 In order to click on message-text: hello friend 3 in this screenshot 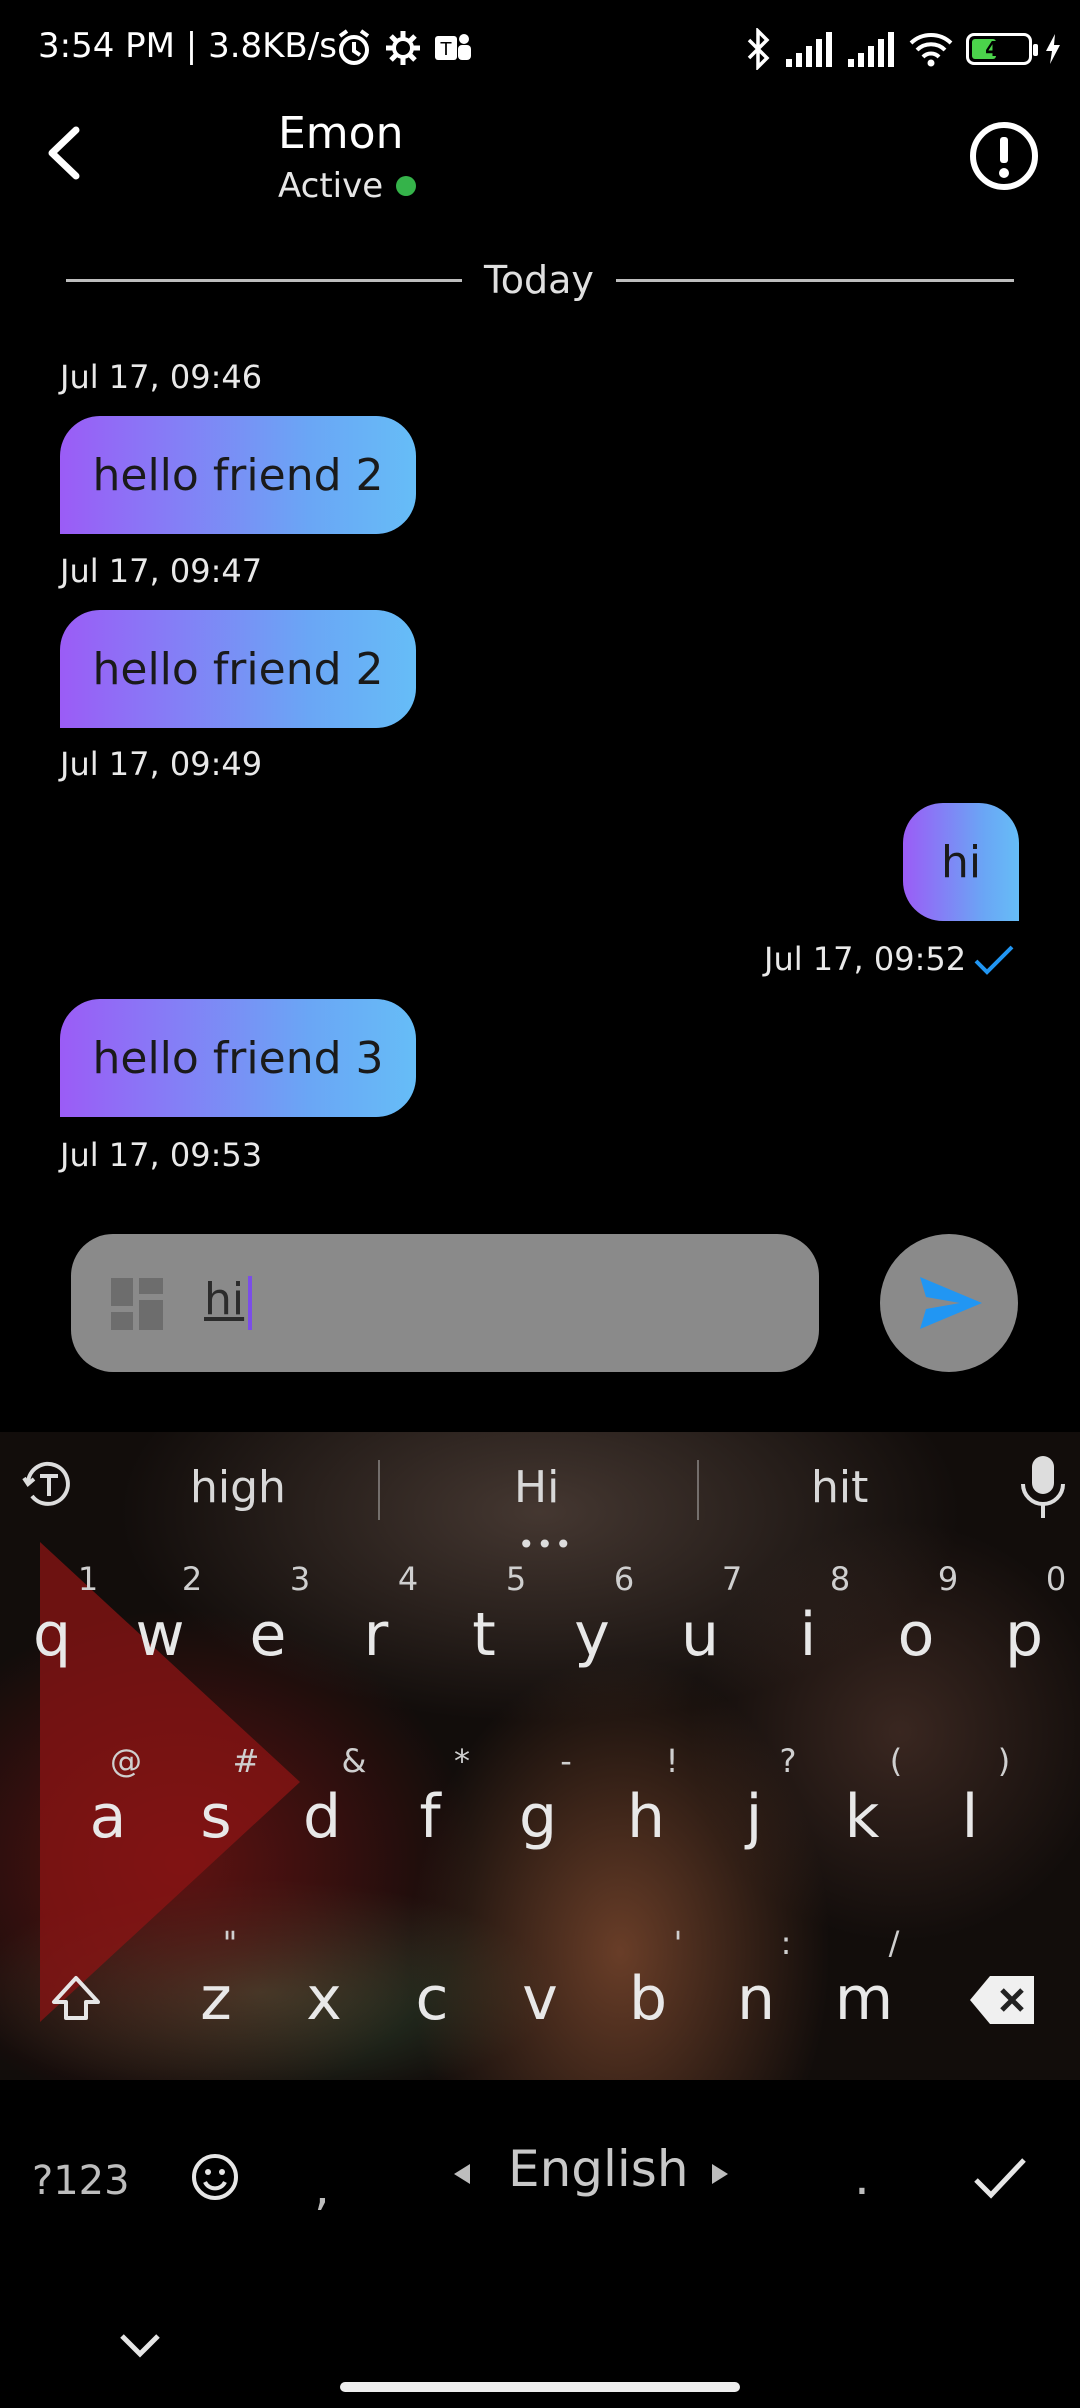, I will do `click(238, 1058)`.